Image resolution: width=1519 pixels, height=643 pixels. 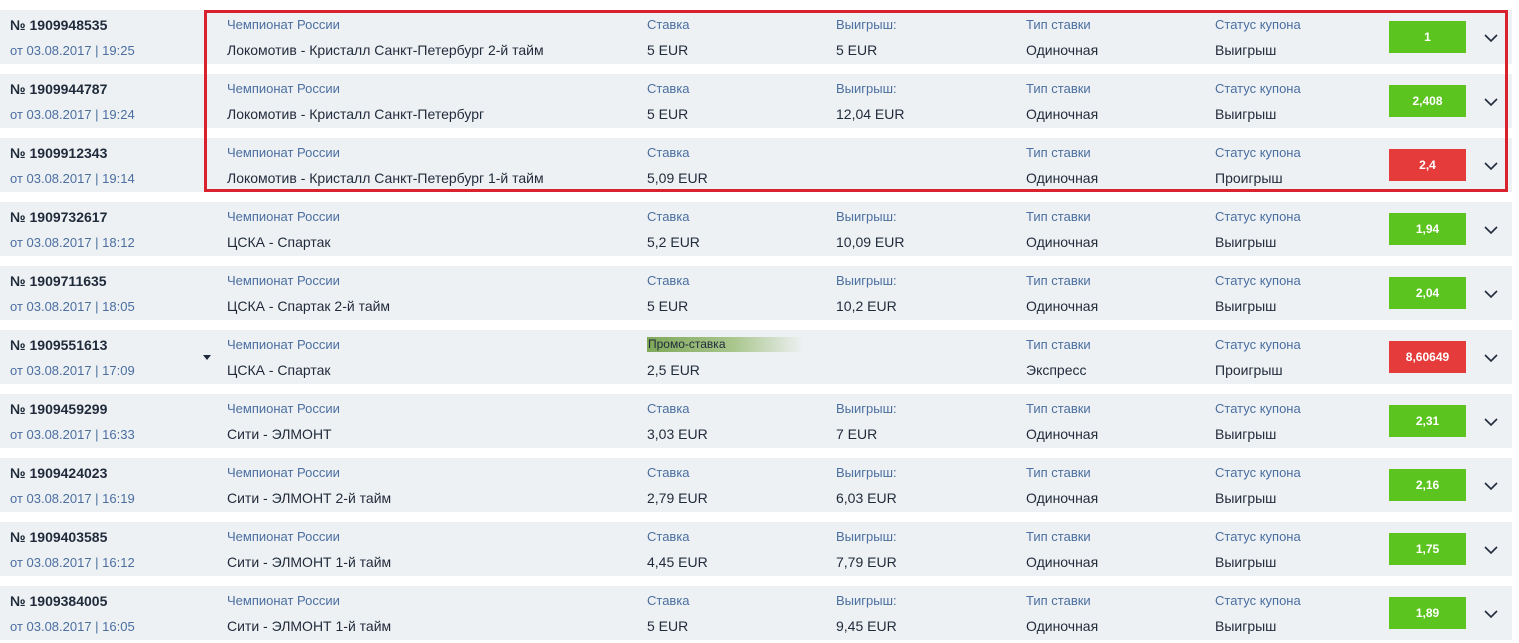 I want to click on coupon-date: от 03.08.2017 | 18:12, so click(x=72, y=242).